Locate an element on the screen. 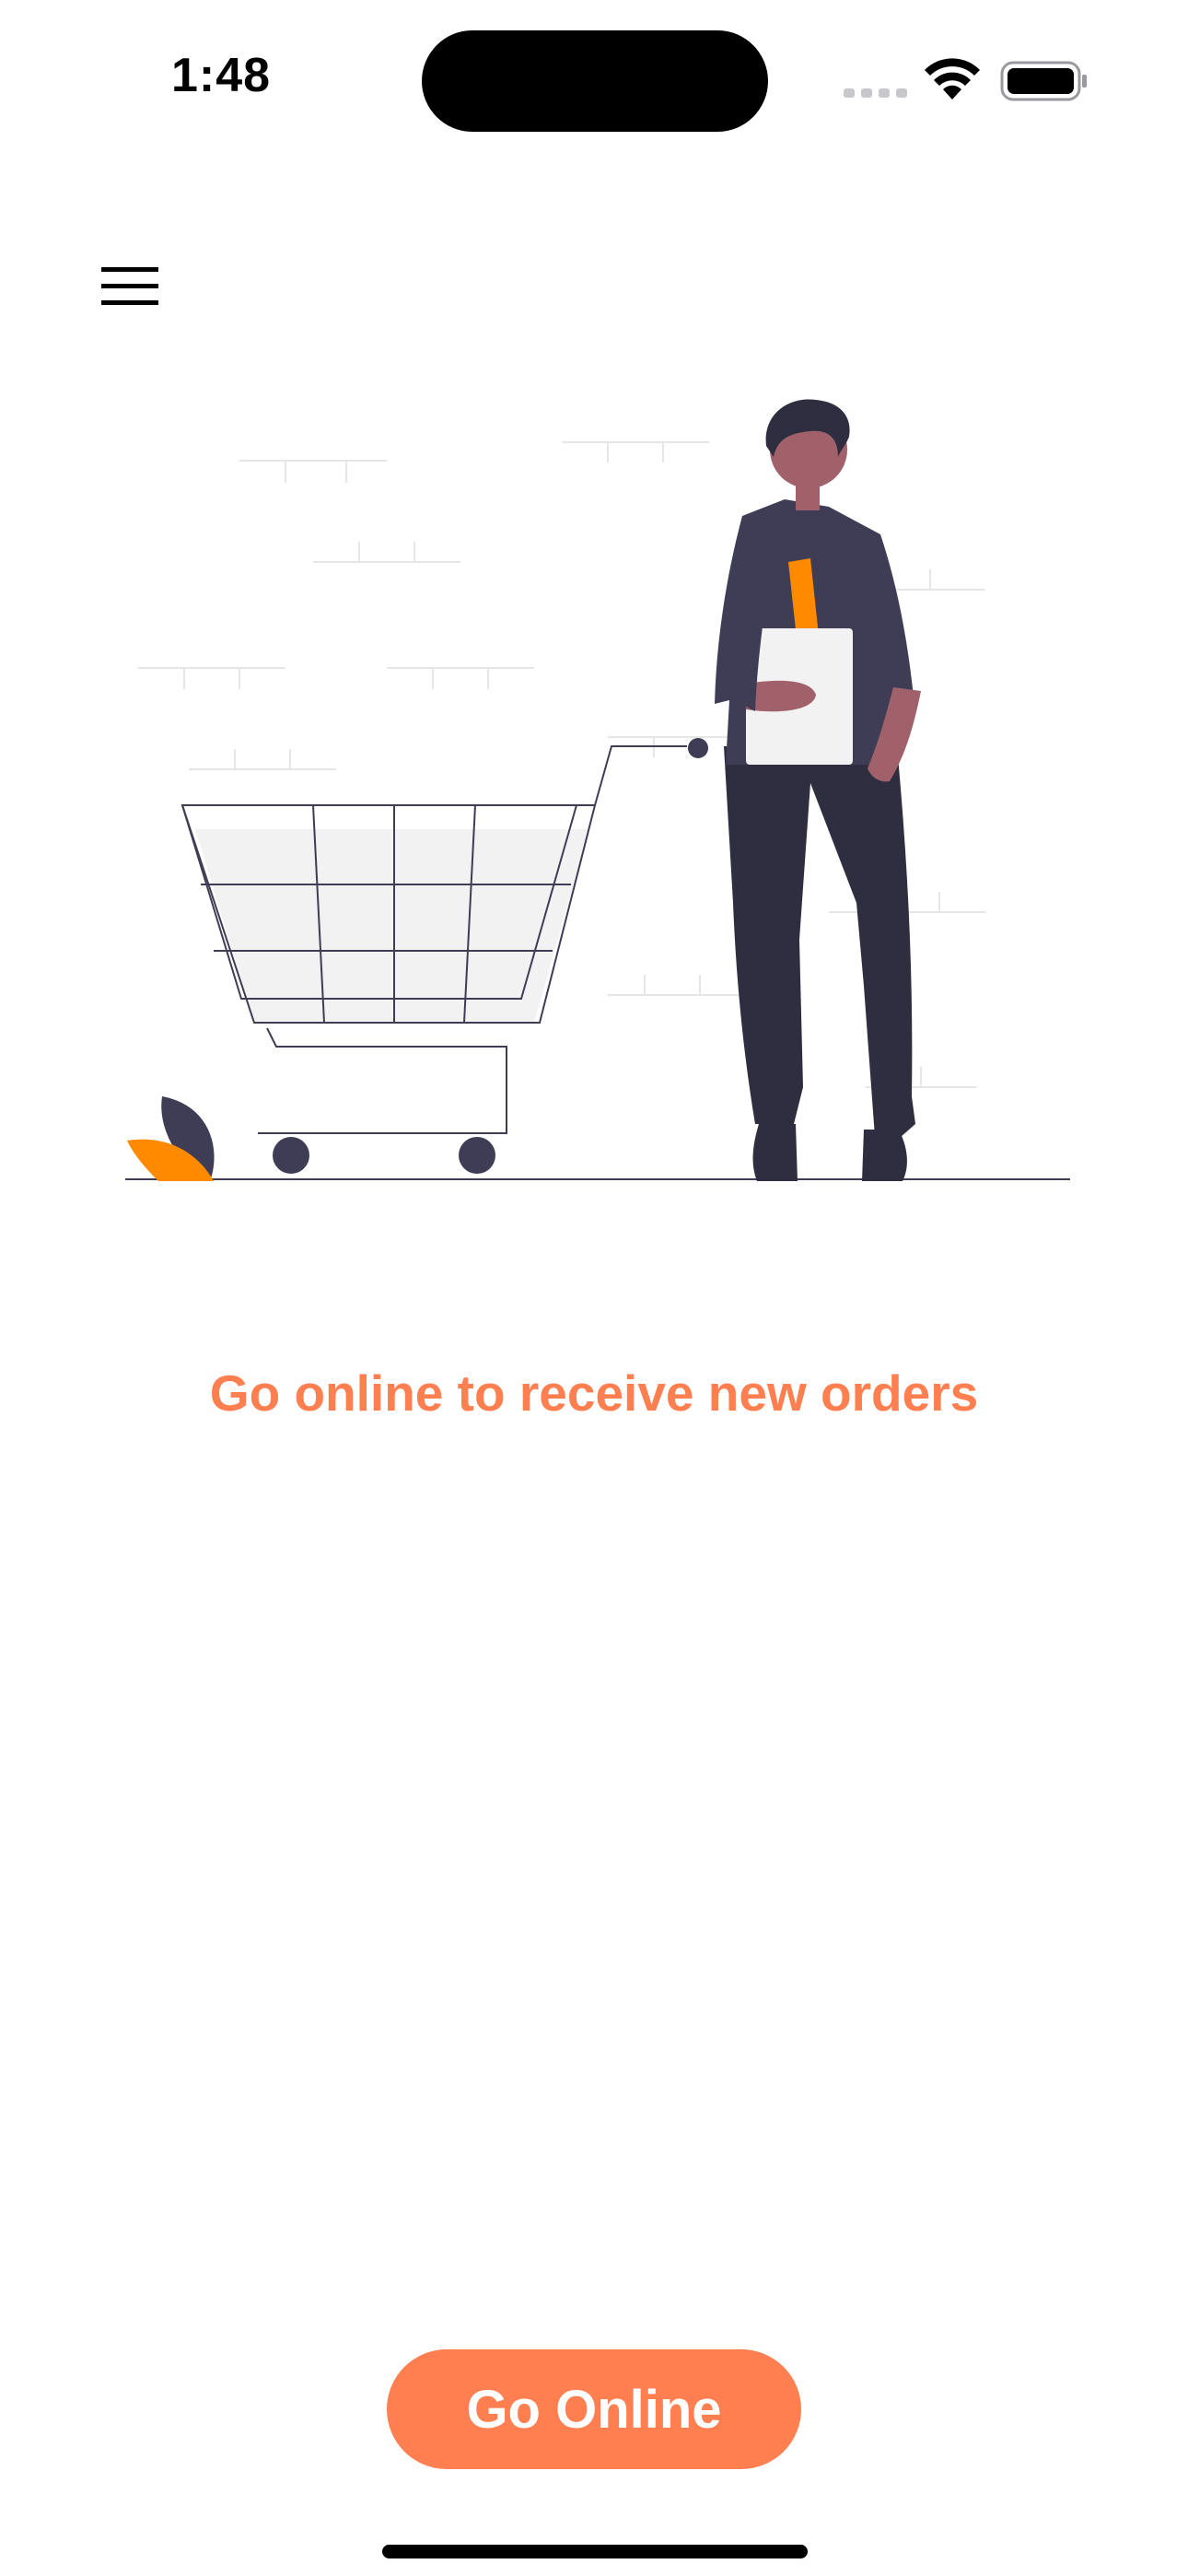 The image size is (1188, 2576). status-time: 1:48 is located at coordinates (221, 75).